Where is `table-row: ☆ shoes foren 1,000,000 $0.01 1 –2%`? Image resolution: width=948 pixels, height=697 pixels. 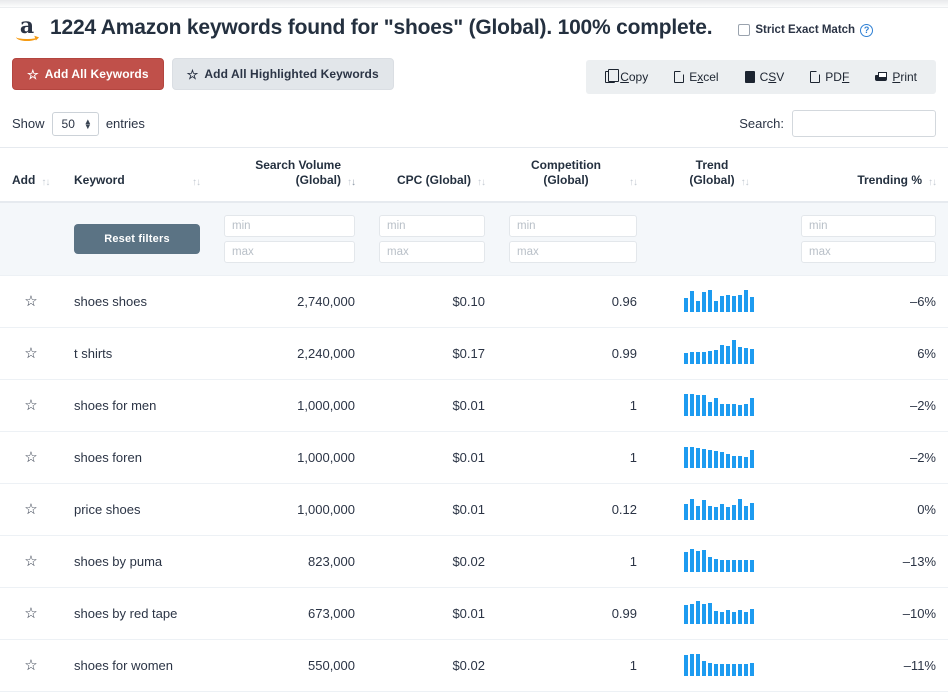
table-row: ☆ shoes foren 1,000,000 $0.01 1 –2% is located at coordinates (474, 457).